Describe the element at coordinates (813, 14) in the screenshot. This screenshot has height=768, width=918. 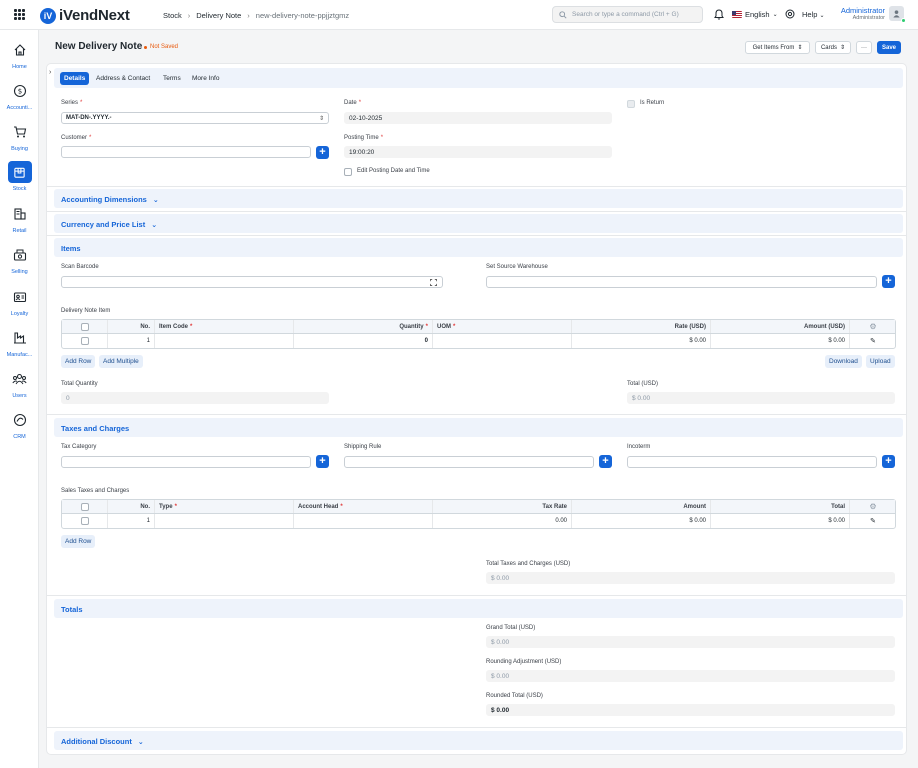
I see `help-menu: Help ⌄` at that location.